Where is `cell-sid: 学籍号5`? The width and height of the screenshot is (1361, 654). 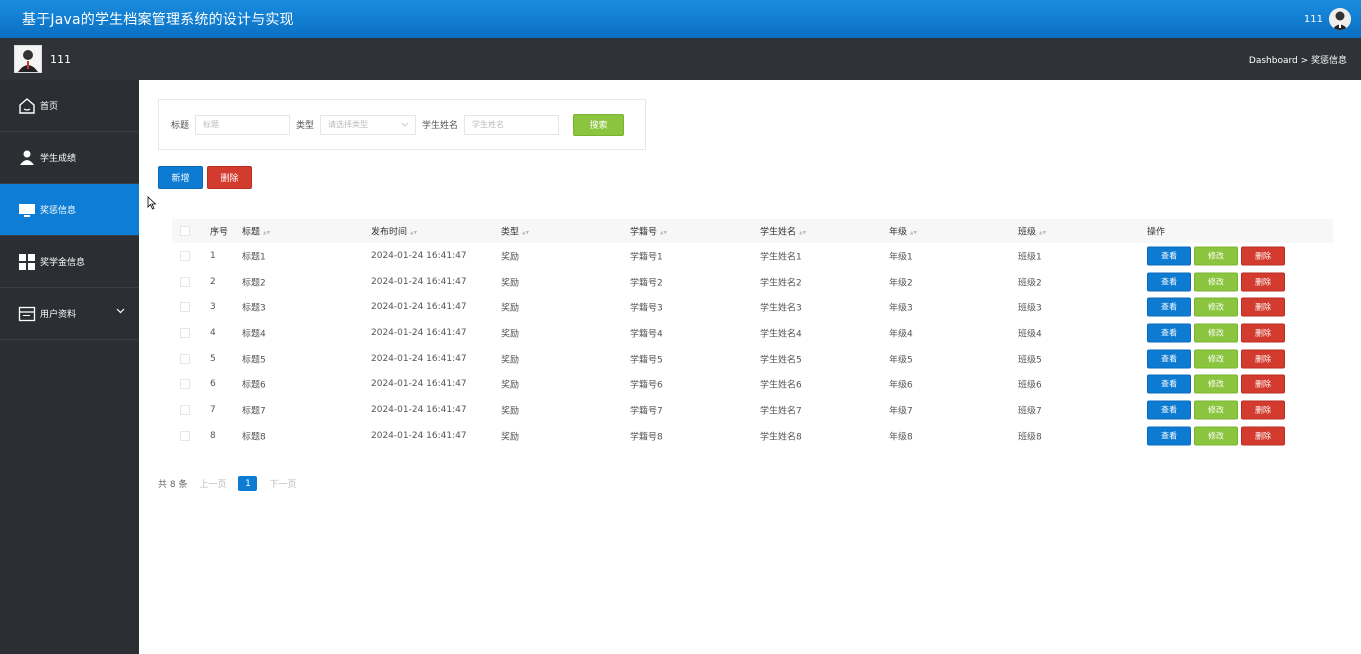 cell-sid: 学籍号5 is located at coordinates (646, 360).